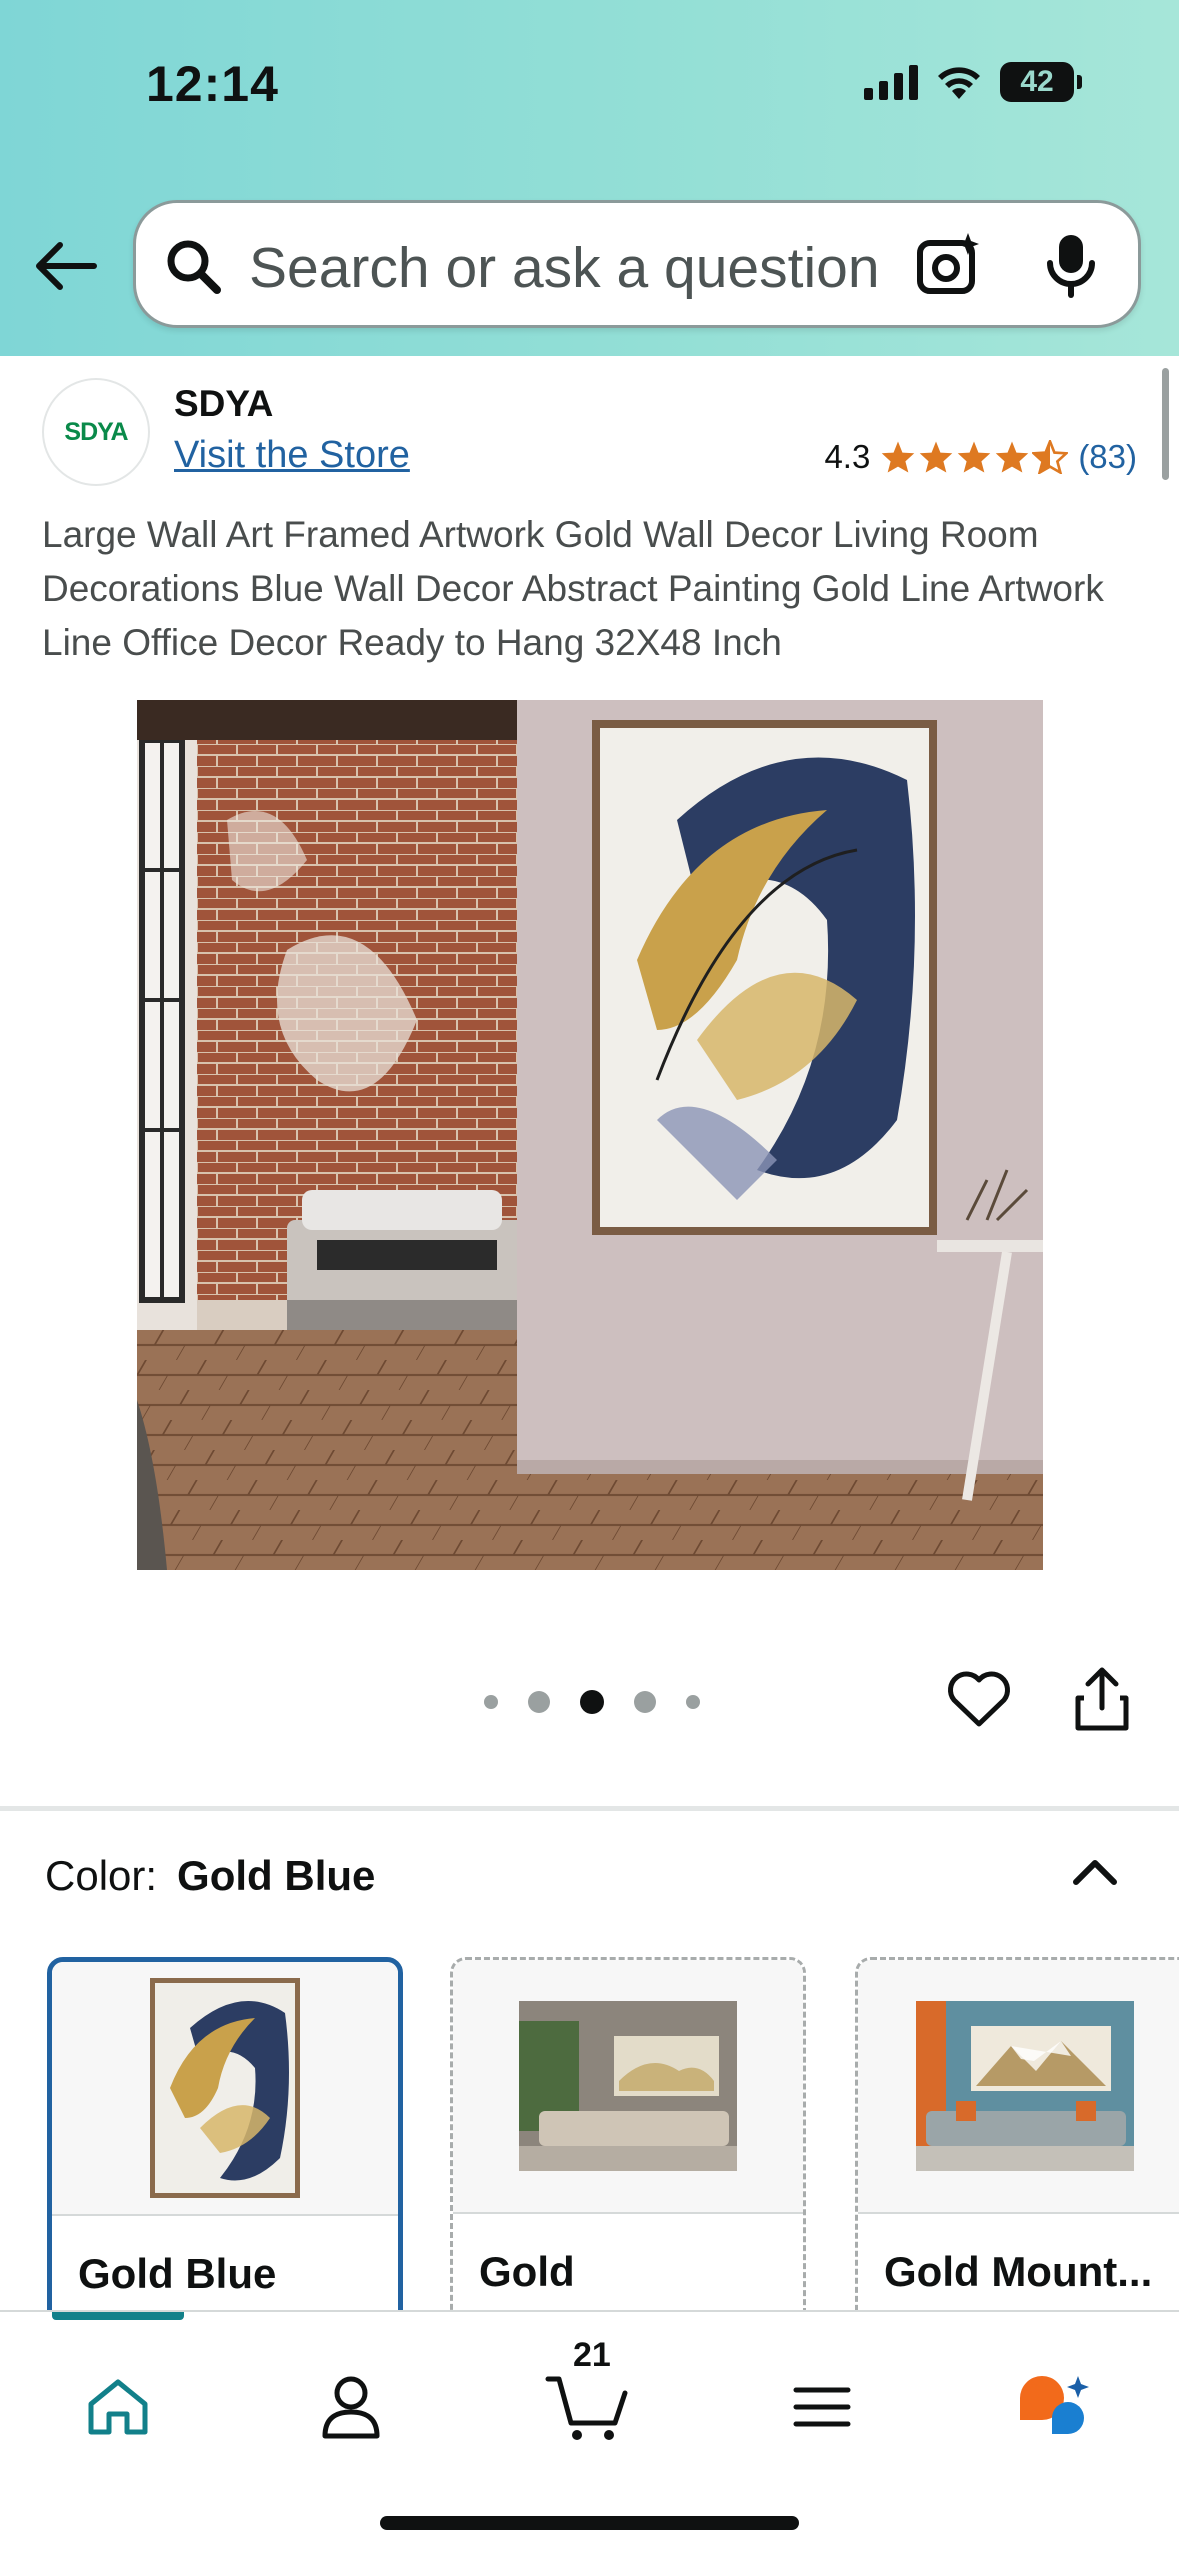 This screenshot has width=1179, height=2556. I want to click on store-name: SDYA, so click(224, 403).